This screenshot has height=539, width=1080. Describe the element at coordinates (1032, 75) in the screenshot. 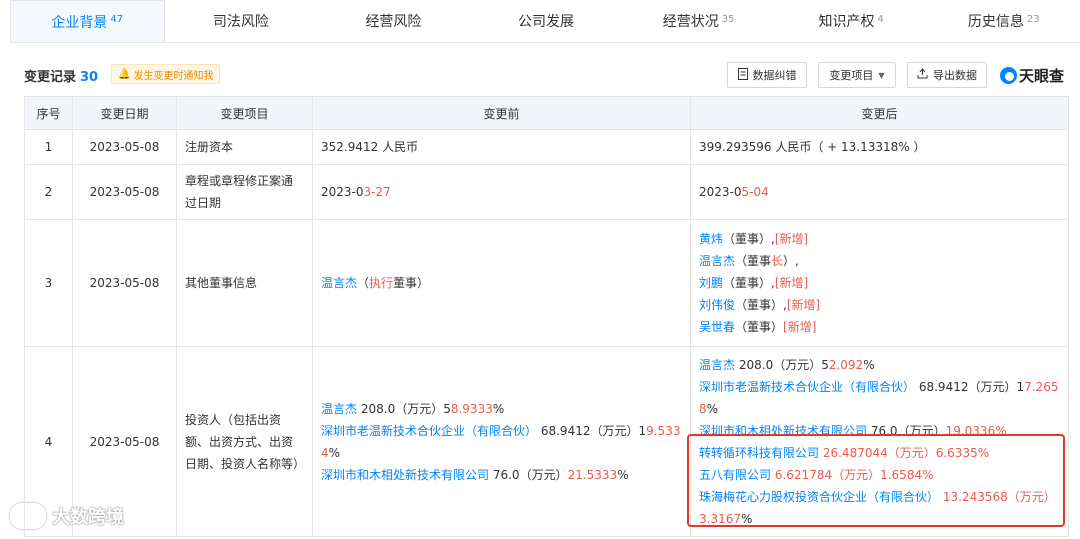

I see `tianyancha-logo: 天眼查` at that location.